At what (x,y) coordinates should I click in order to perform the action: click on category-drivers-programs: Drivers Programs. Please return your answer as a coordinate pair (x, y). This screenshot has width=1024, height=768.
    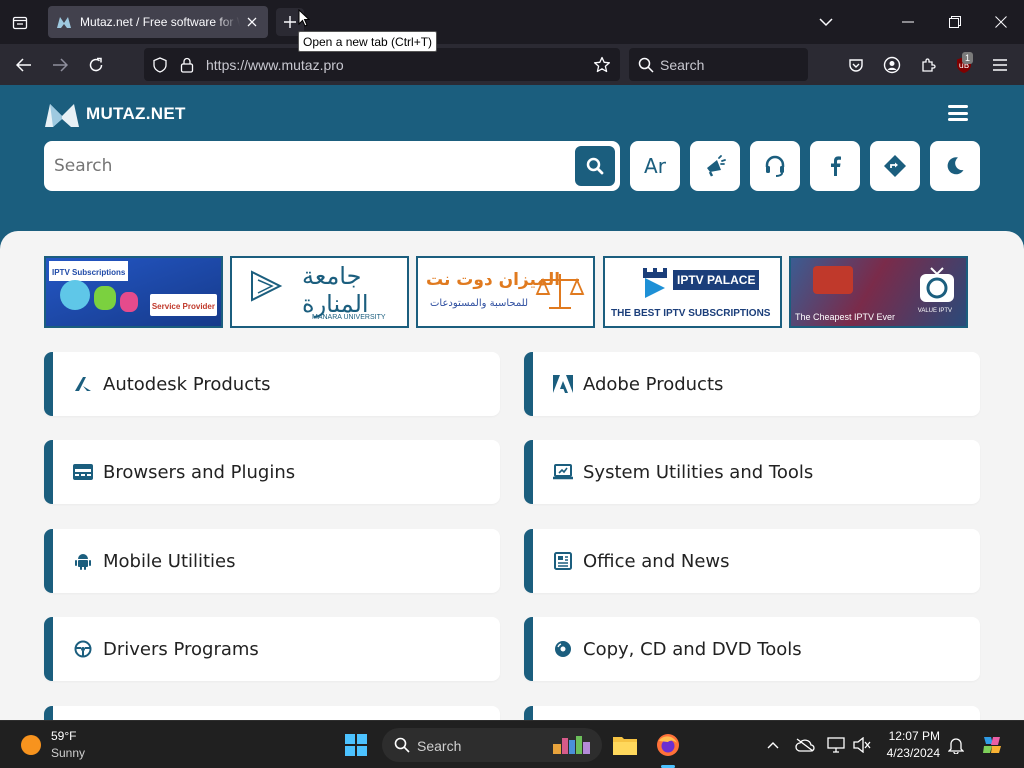
    Looking at the image, I should click on (272, 649).